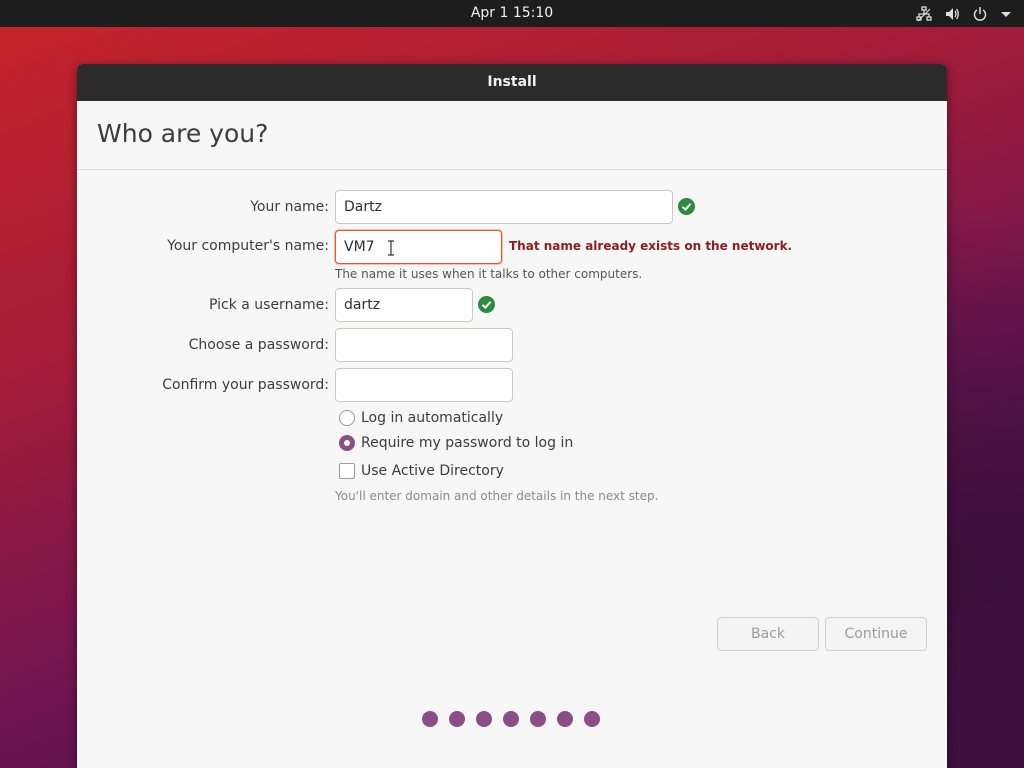 Image resolution: width=1024 pixels, height=768 pixels. Describe the element at coordinates (432, 418) in the screenshot. I see `login-automatically-label: Log in automatically` at that location.